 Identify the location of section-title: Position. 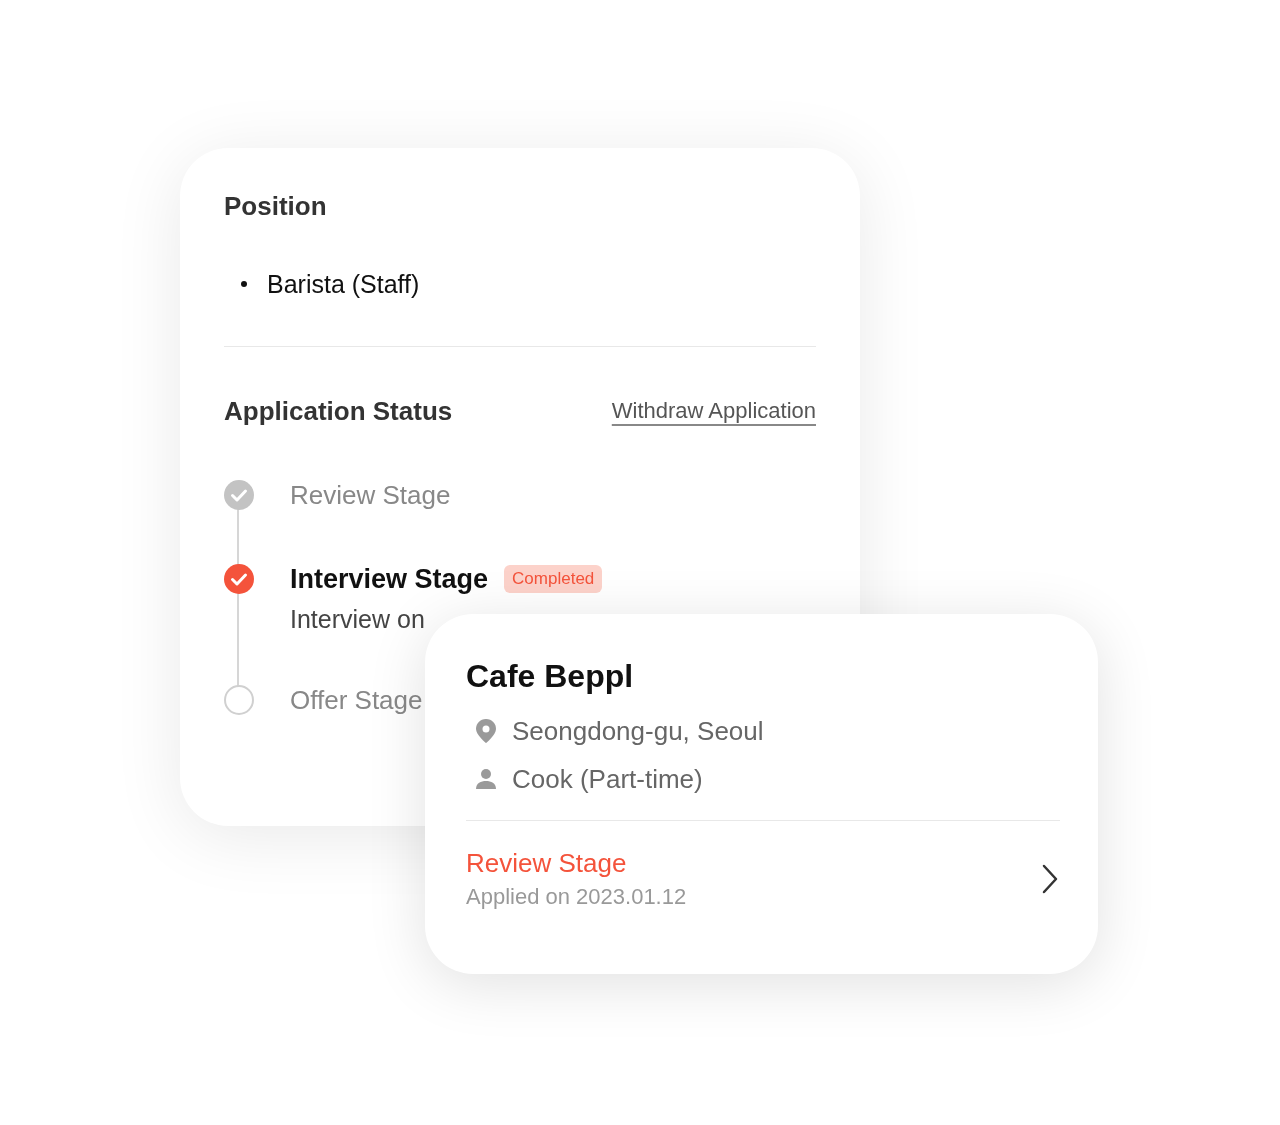
(276, 206).